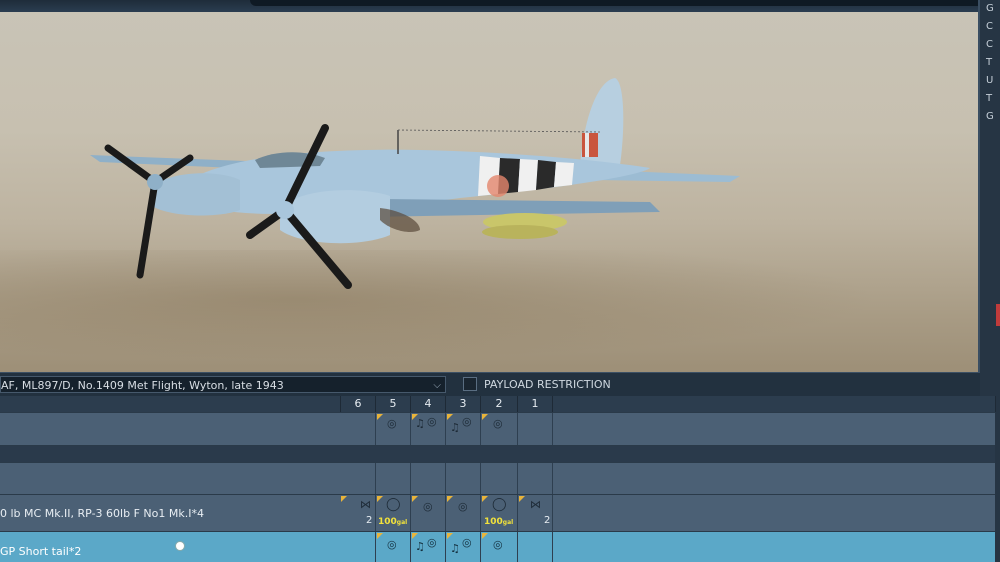  I want to click on payload-restriction-checkbox, so click(470, 384).